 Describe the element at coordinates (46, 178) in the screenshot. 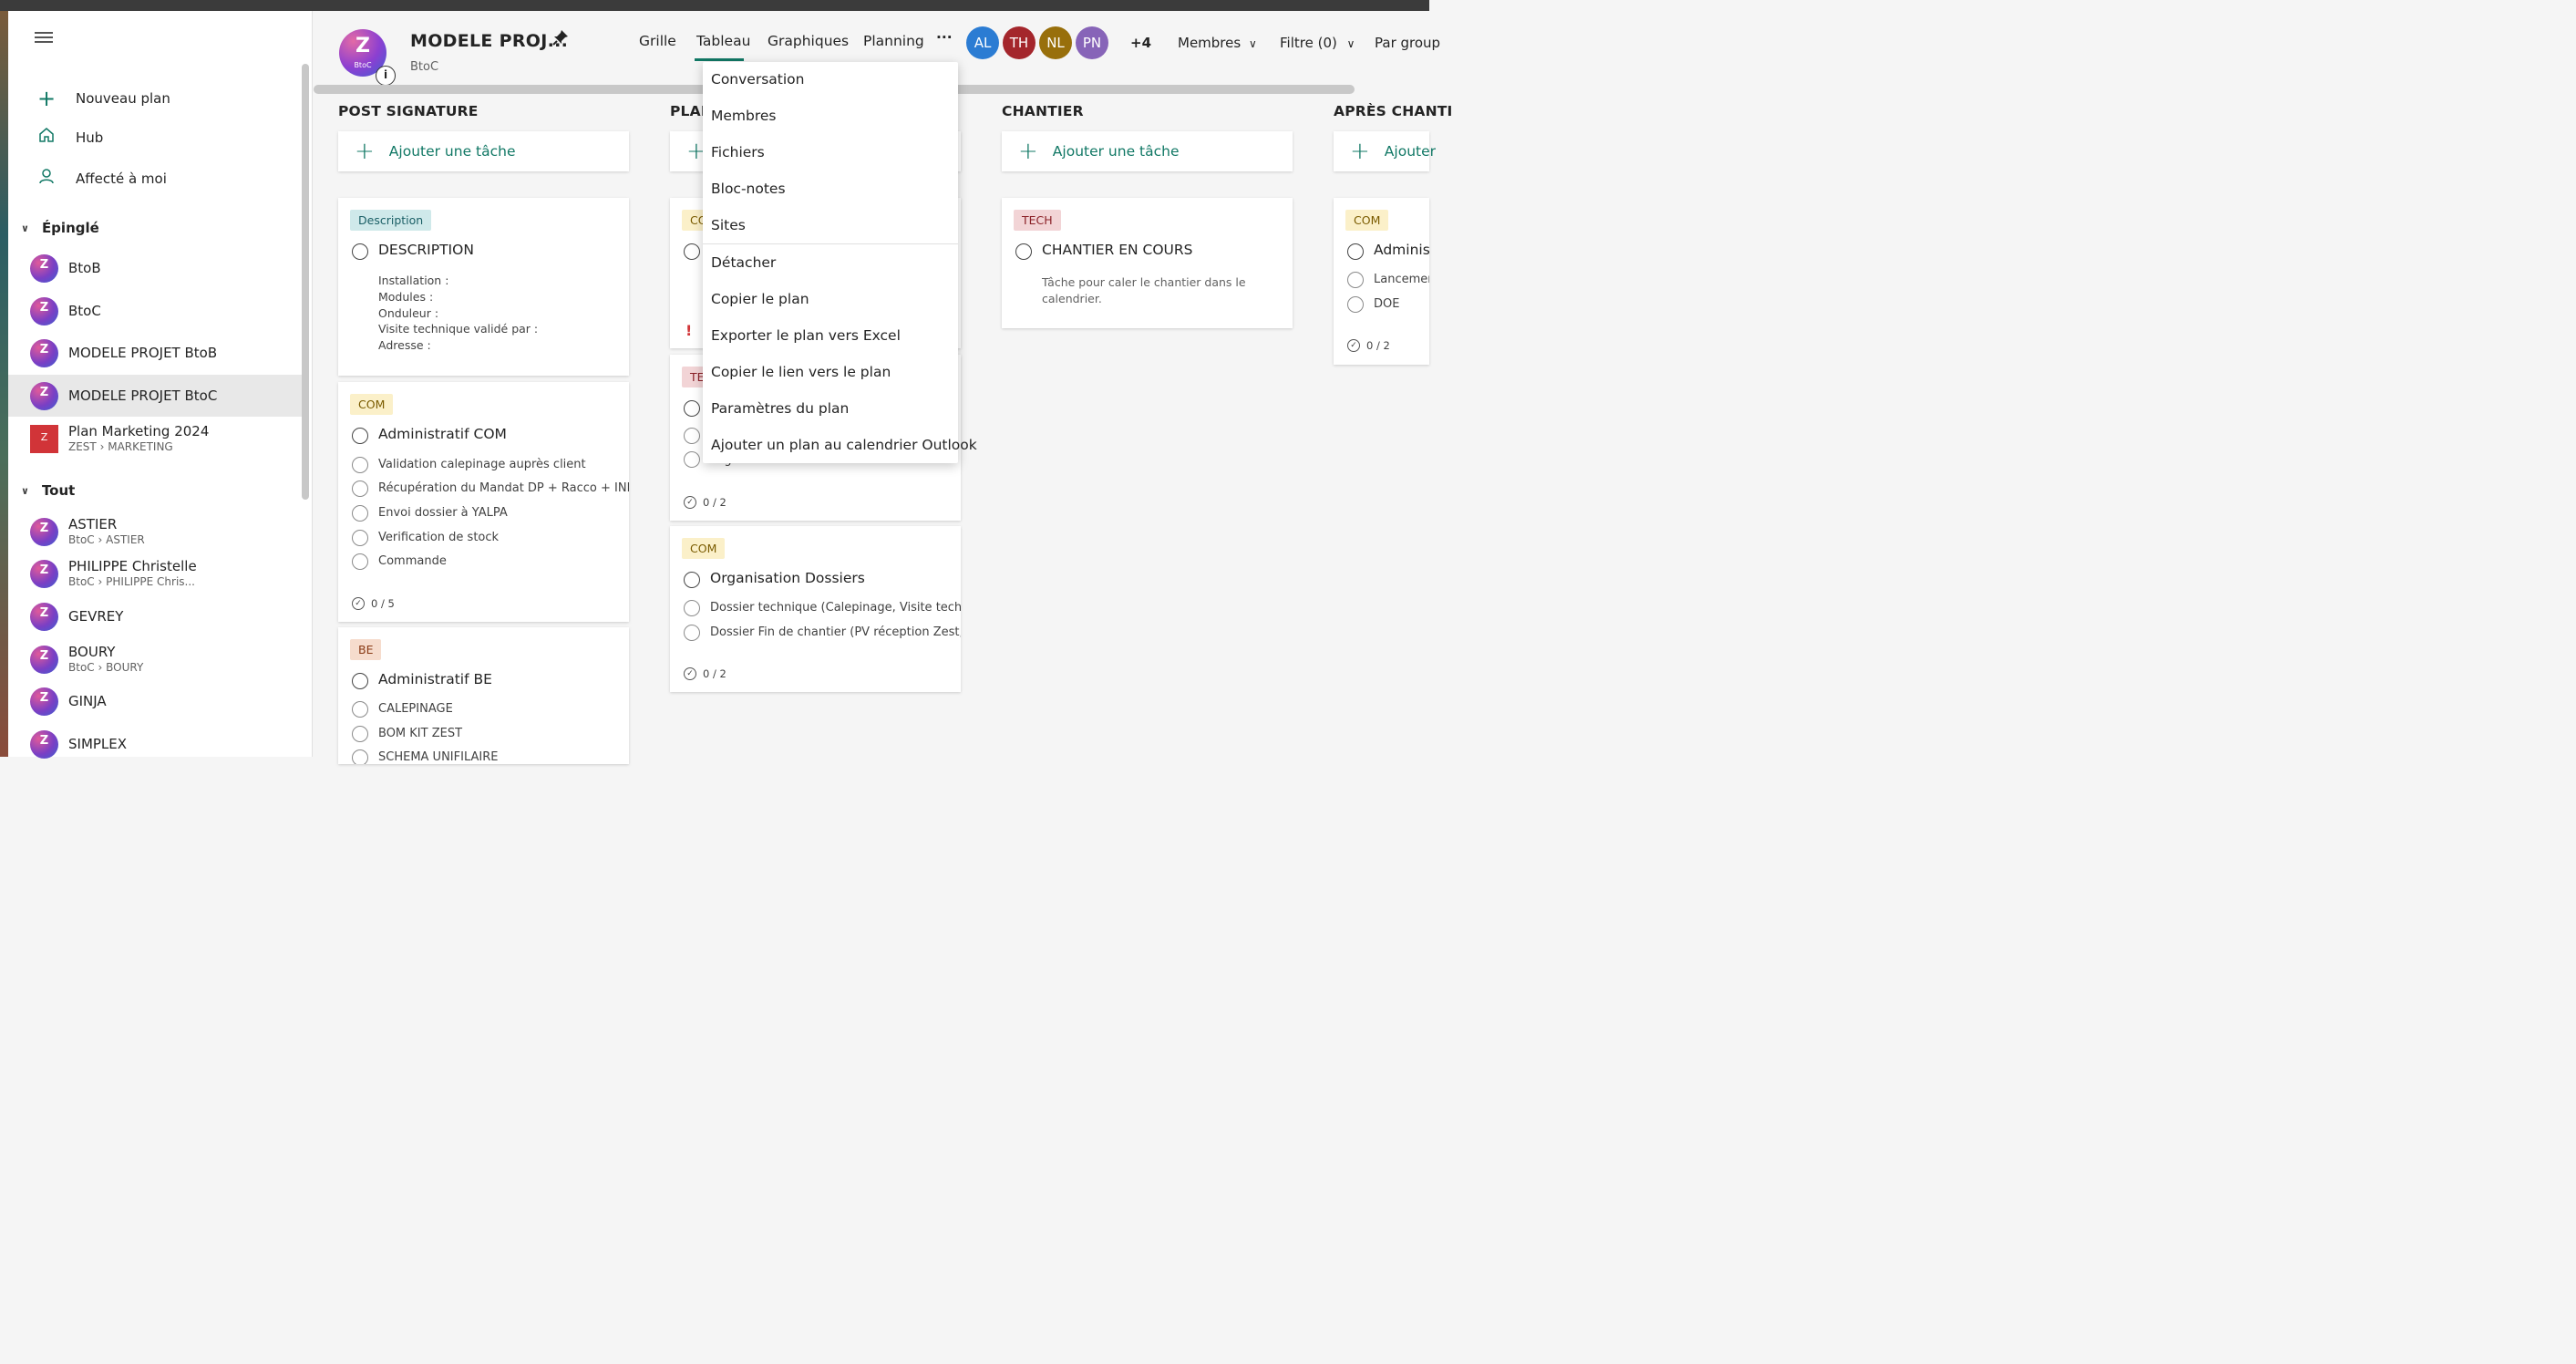

I see `person-icon` at that location.